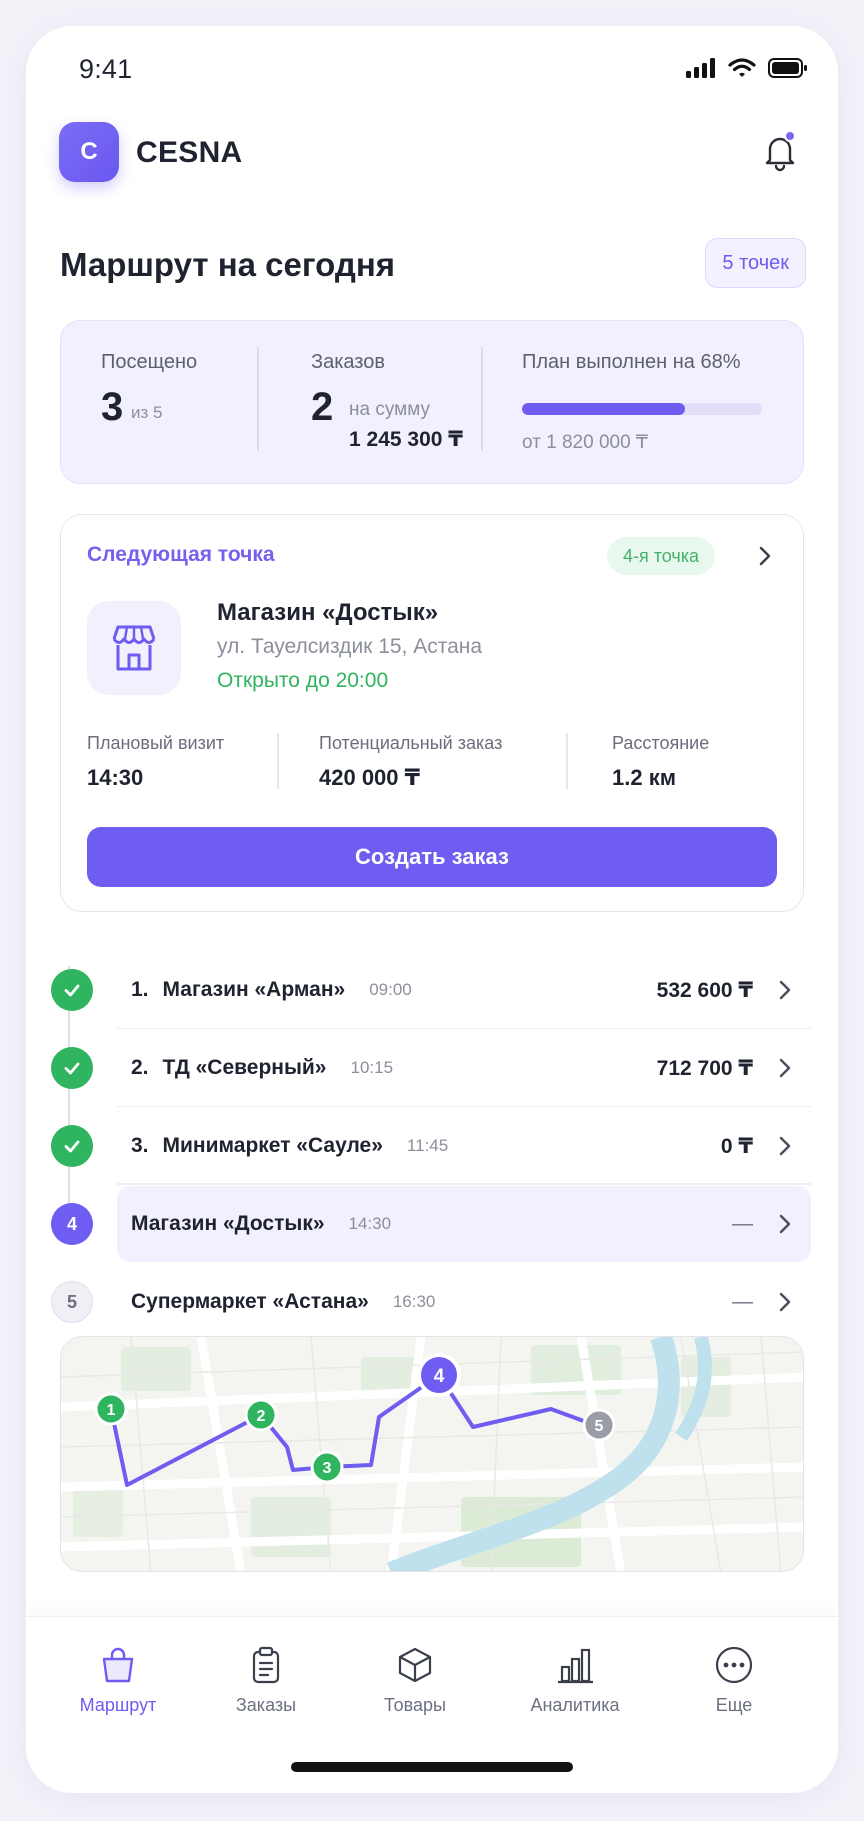 The height and width of the screenshot is (1821, 864). Describe the element at coordinates (464, 1070) in the screenshot. I see `route-list-item: 2. ТД «Северный» 10:15 712 700 ₸` at that location.